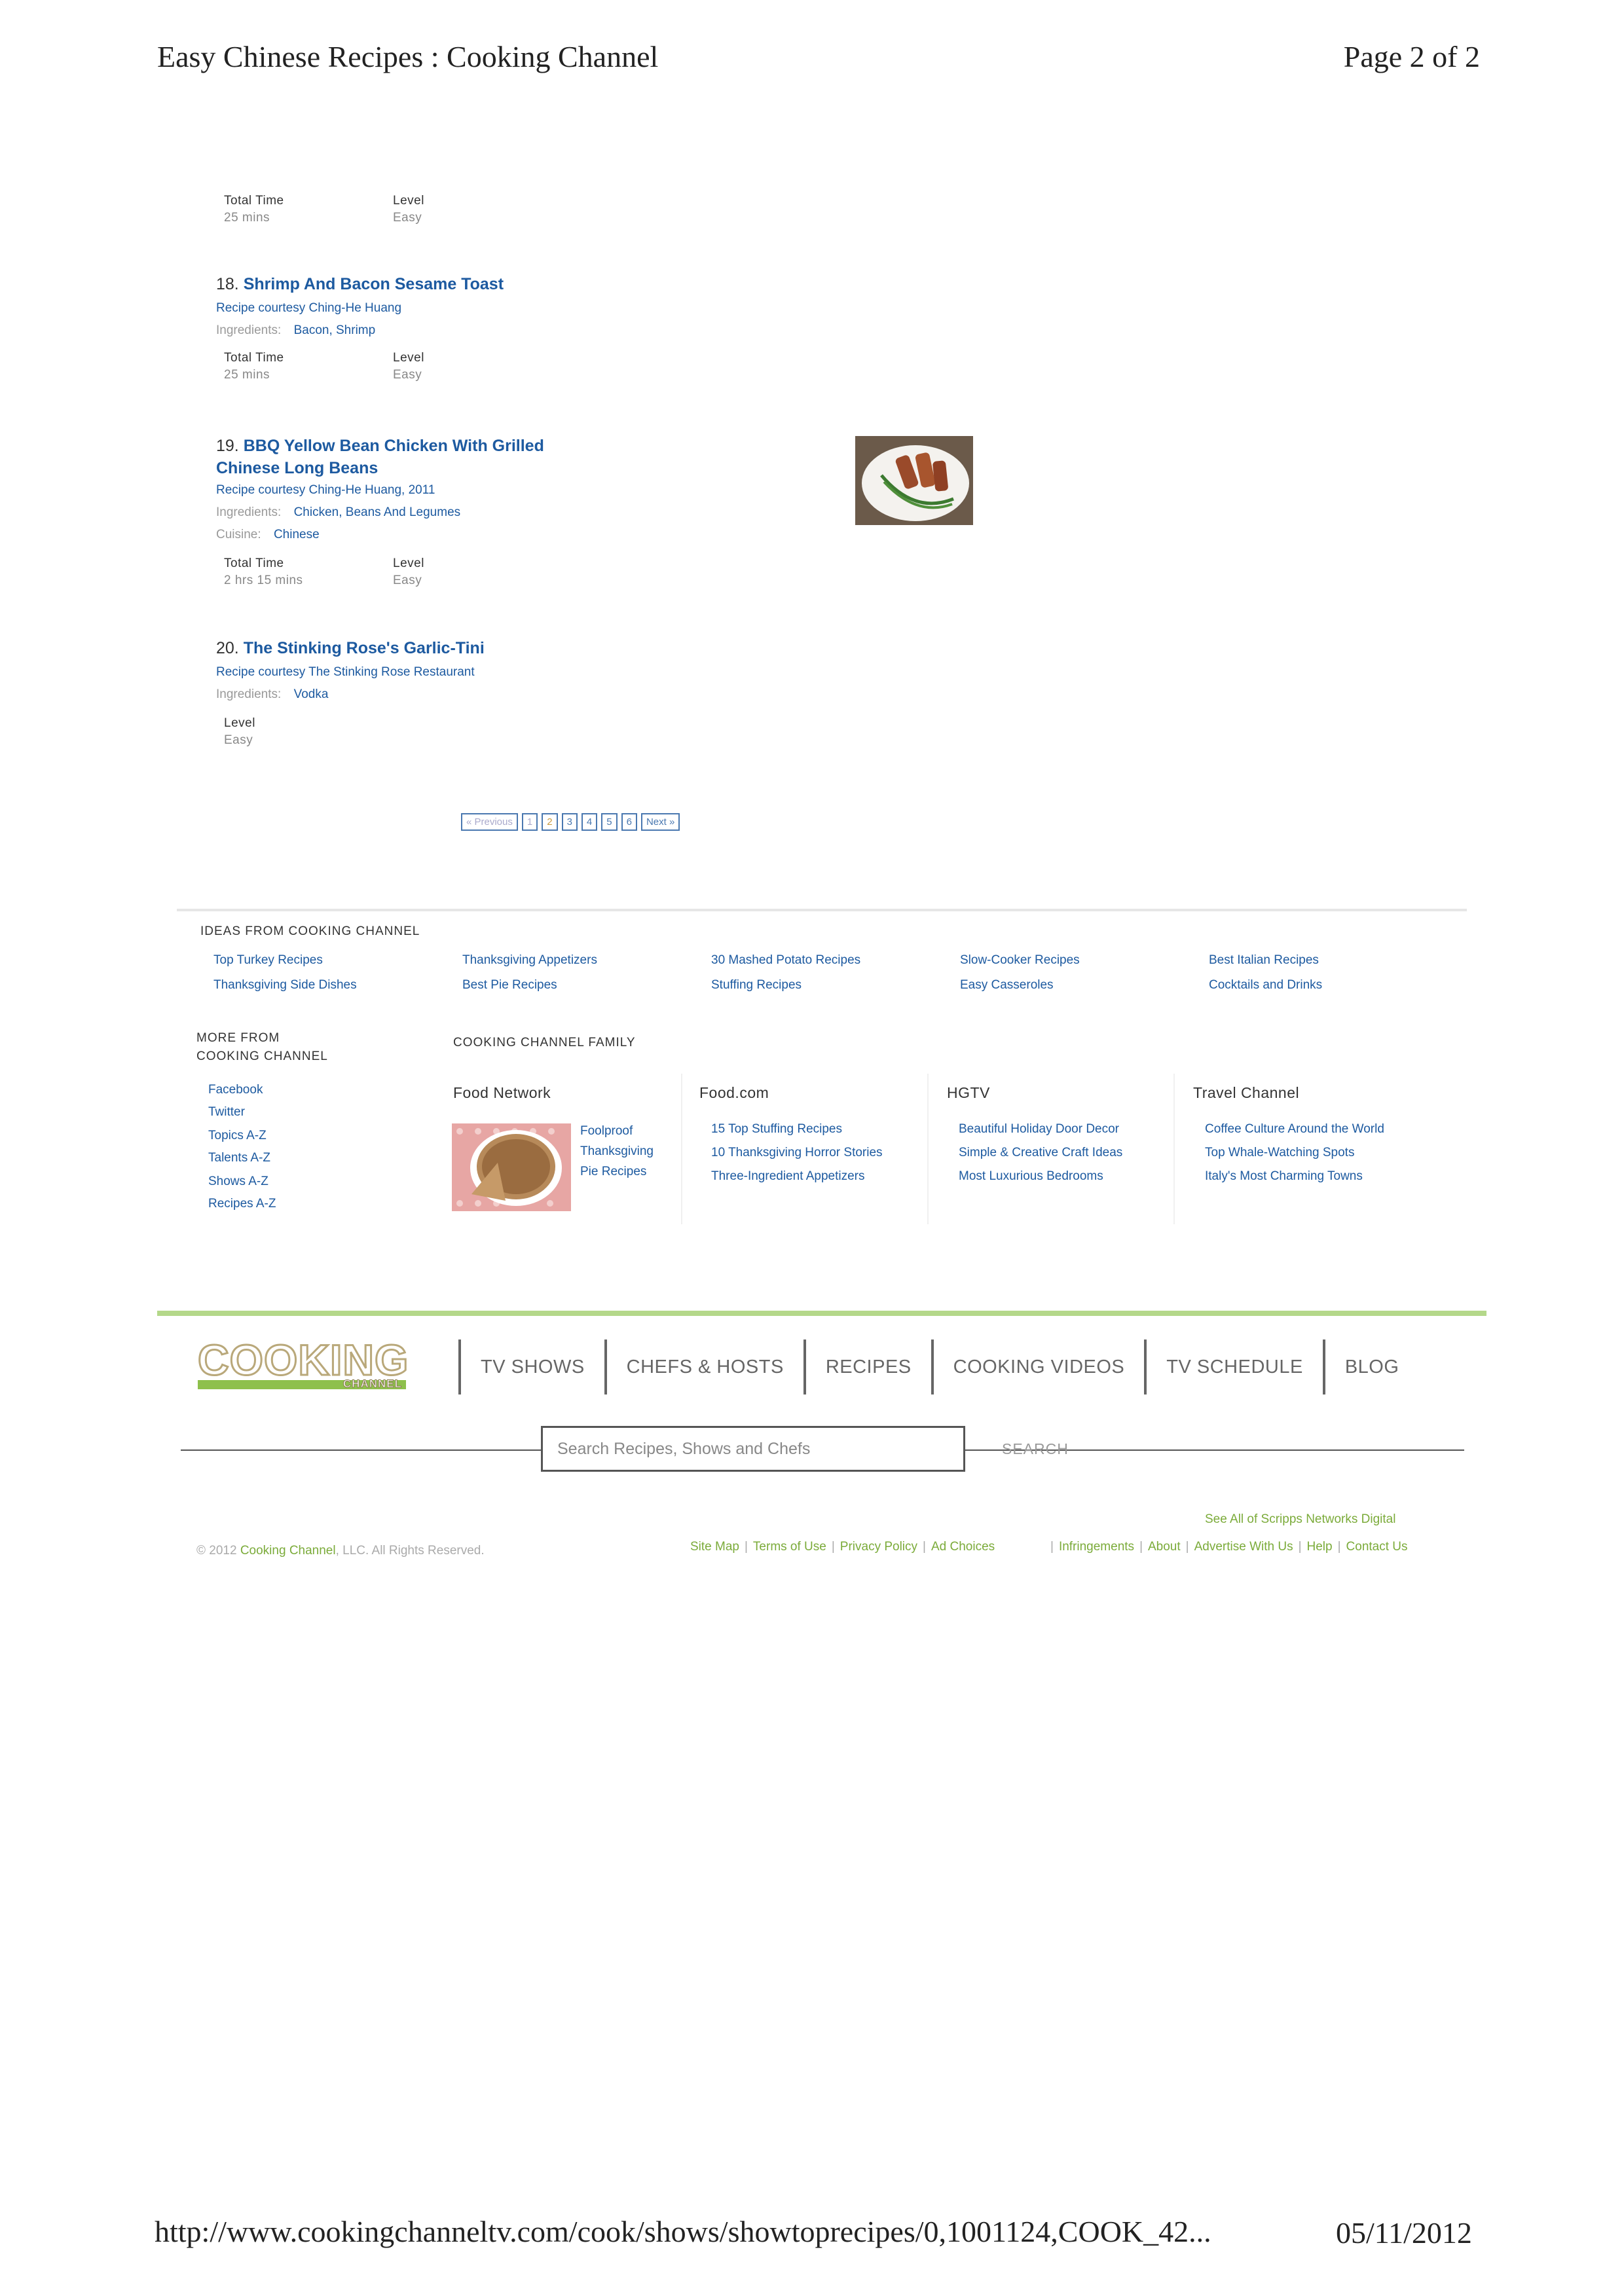 Image resolution: width=1624 pixels, height=2296 pixels. Describe the element at coordinates (1300, 1519) in the screenshot. I see `scripps-link: See All of Scripps Networks Digital` at that location.